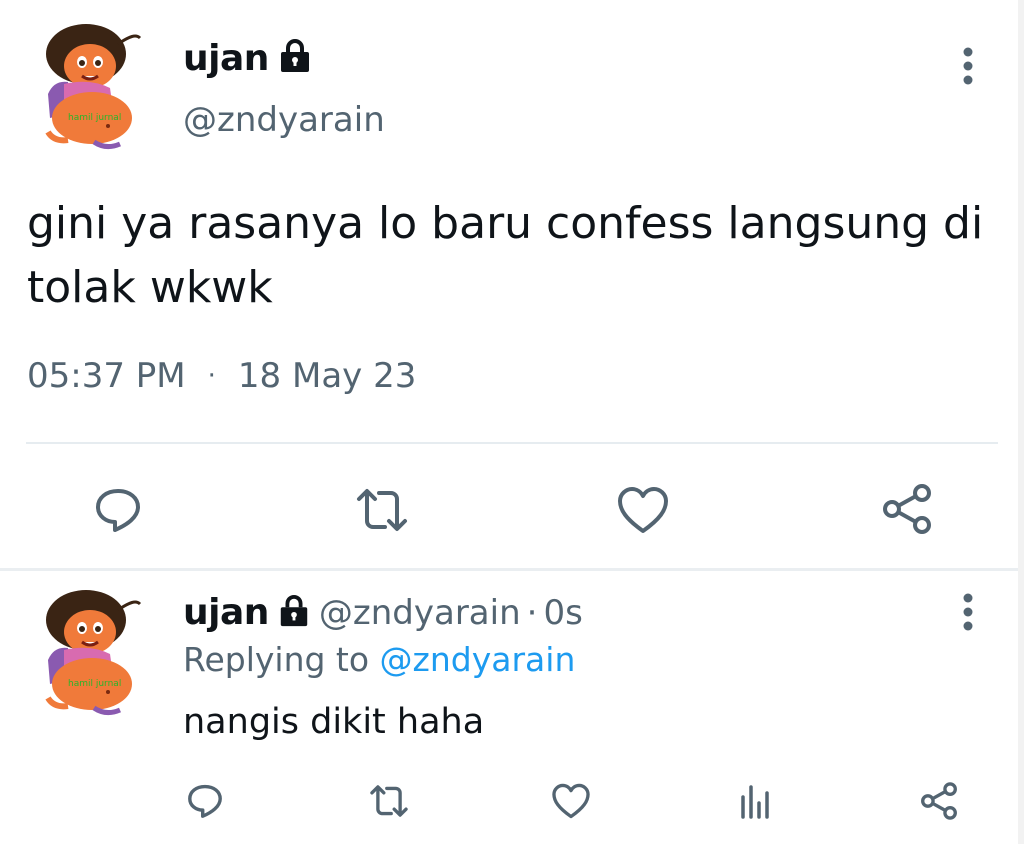 The image size is (1024, 844). Describe the element at coordinates (512, 569) in the screenshot. I see `section-divider` at that location.